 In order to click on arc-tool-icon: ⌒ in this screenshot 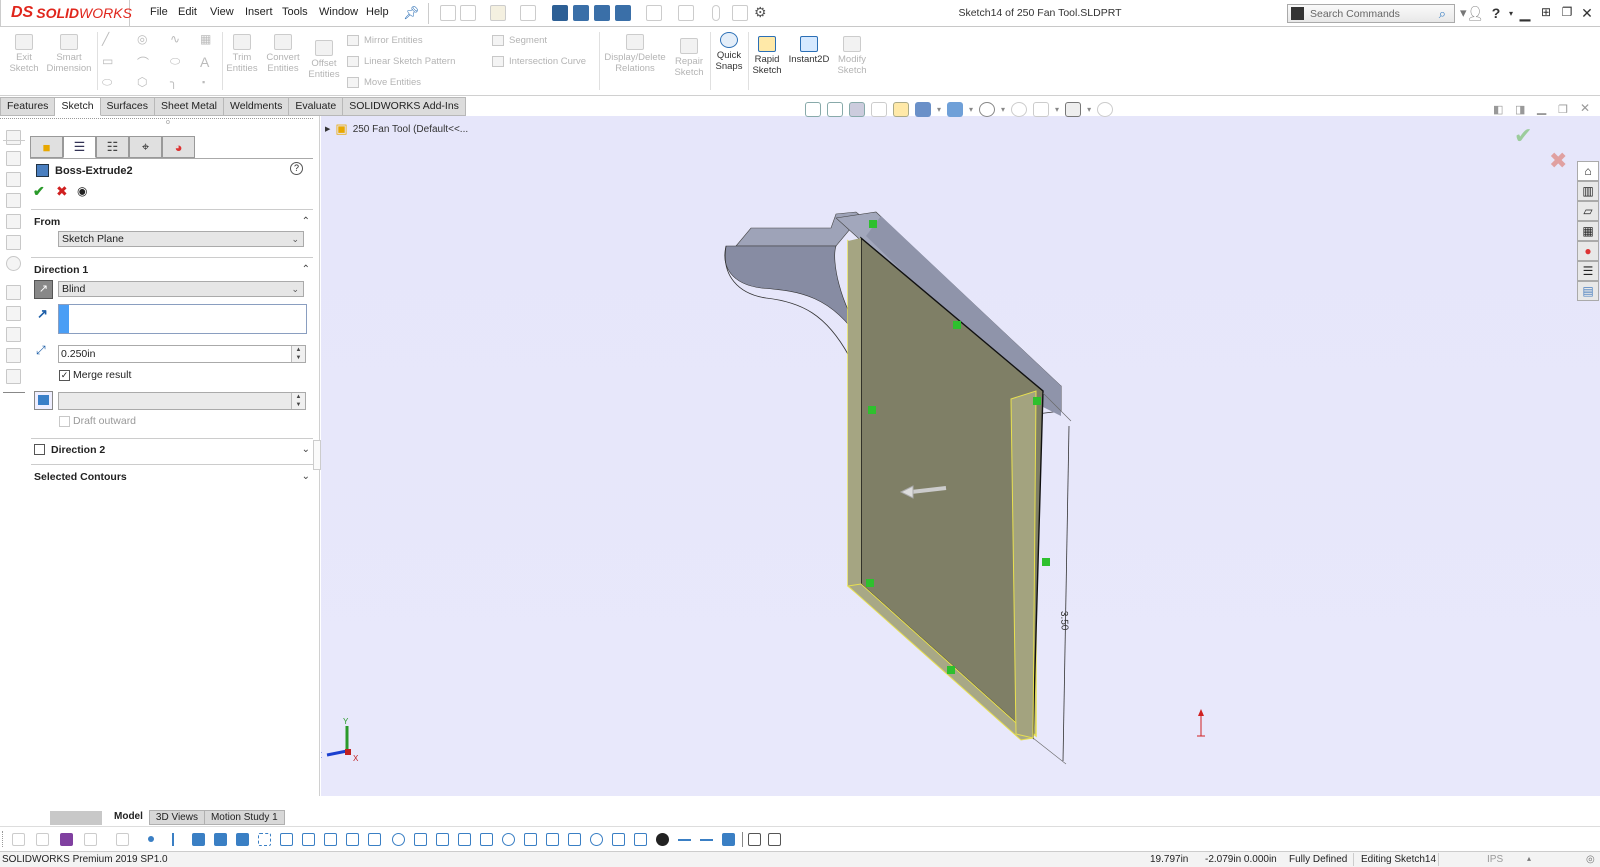, I will do `click(143, 62)`.